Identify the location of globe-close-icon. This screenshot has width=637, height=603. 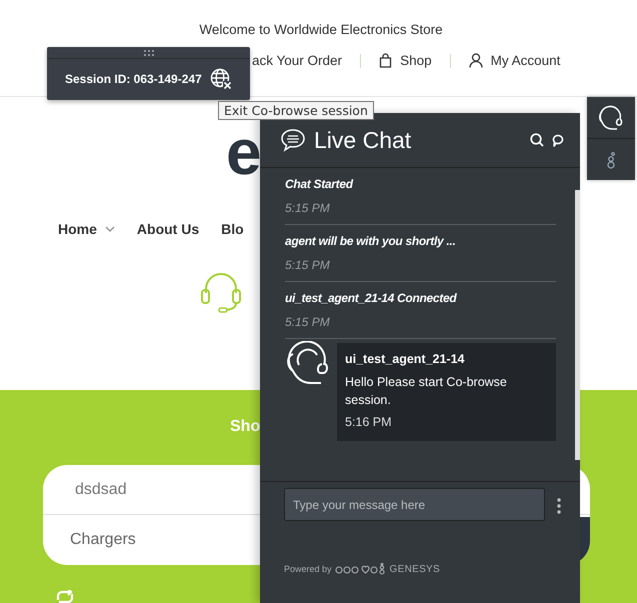
(221, 79).